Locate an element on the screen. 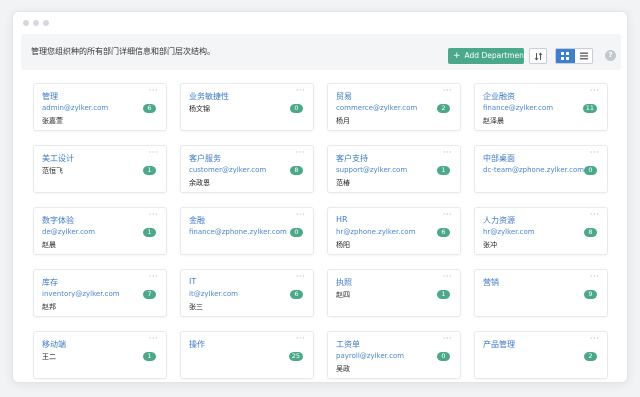  department-name: 营销 is located at coordinates (491, 282).